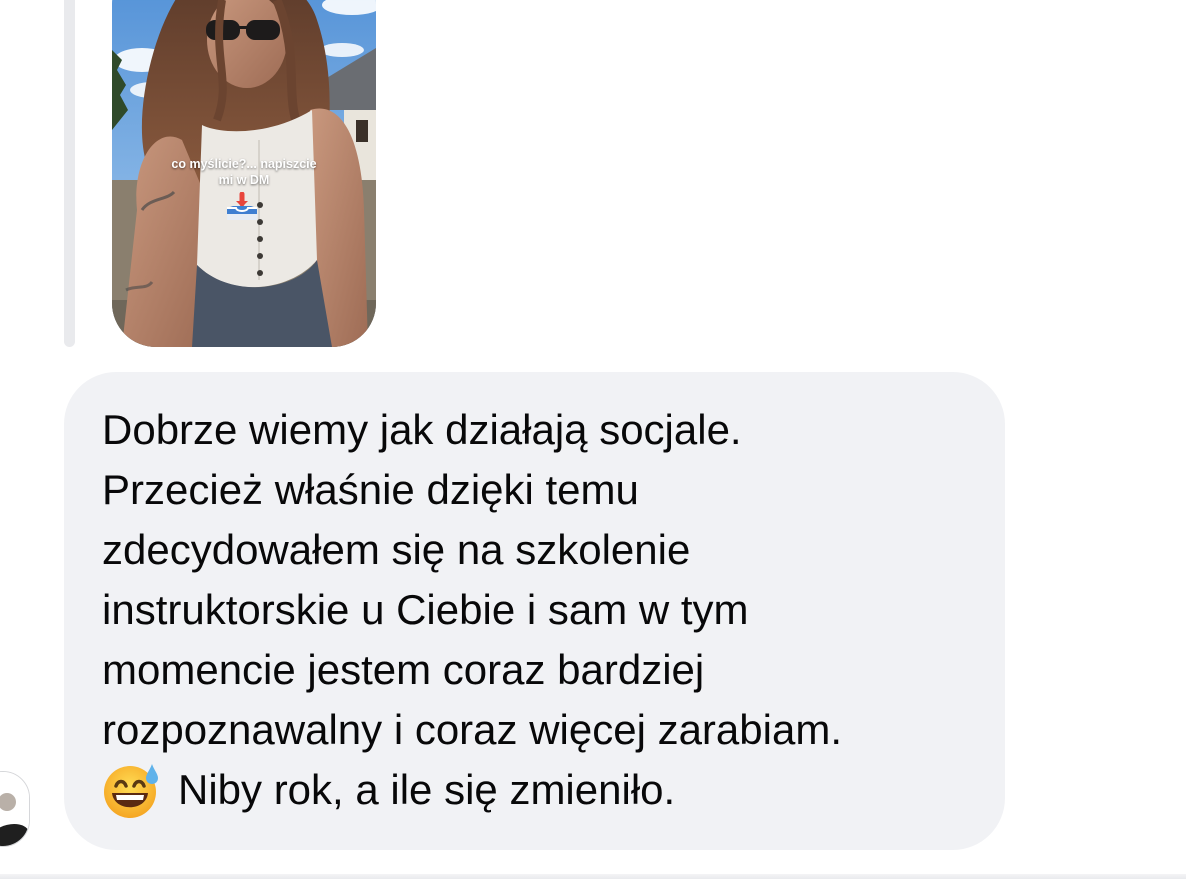 Image resolution: width=1186 pixels, height=879 pixels. I want to click on message-line-6: rozpoznawalny i coraz więcej zarabiam., so click(472, 729).